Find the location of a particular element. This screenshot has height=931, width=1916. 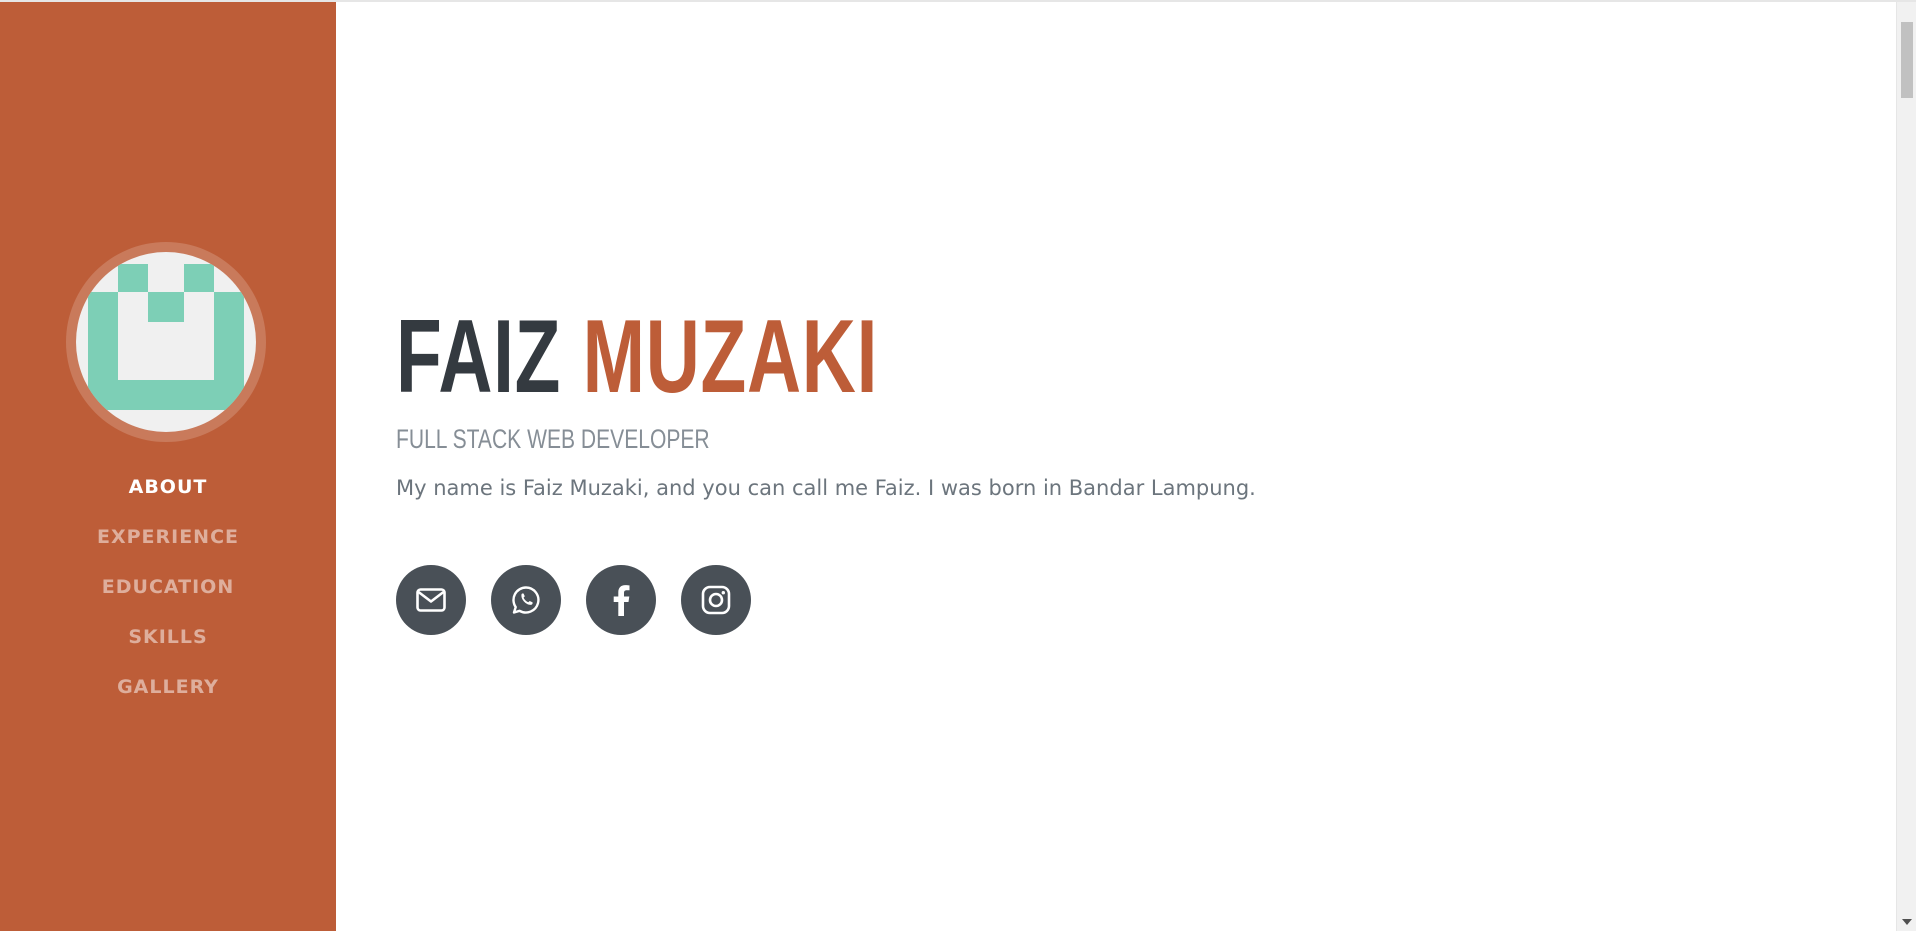

email-button is located at coordinates (431, 600).